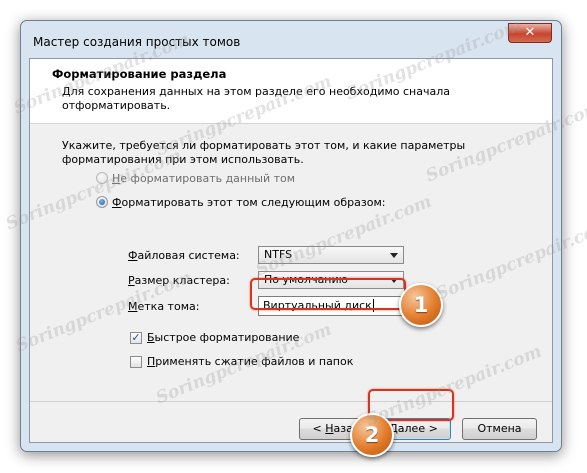 The image size is (587, 473). What do you see at coordinates (291, 401) in the screenshot?
I see `footer-divider` at bounding box center [291, 401].